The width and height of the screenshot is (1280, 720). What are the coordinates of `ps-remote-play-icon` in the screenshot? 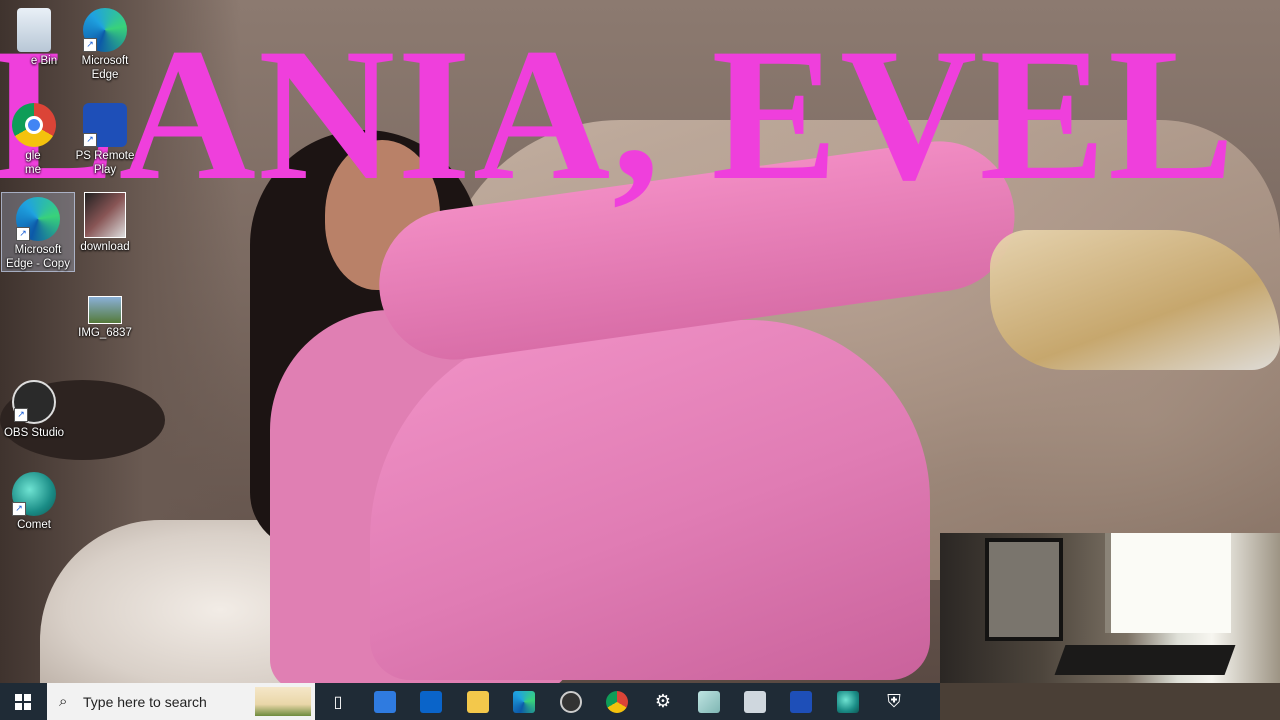 It's located at (801, 701).